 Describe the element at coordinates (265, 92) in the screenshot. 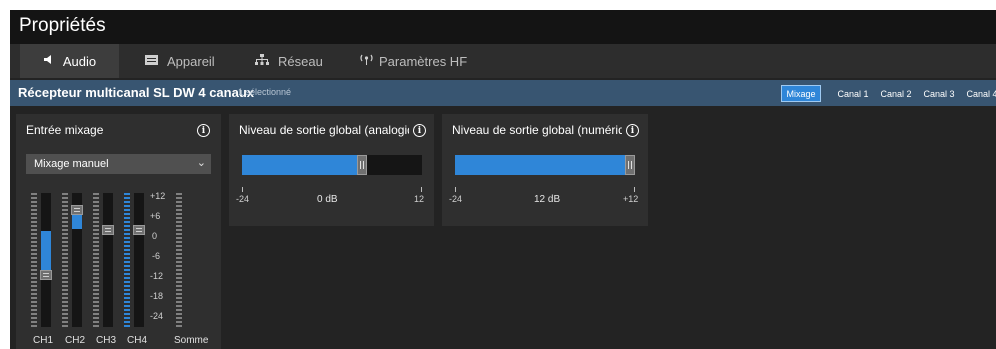

I see `selection-count: 1 sélectionné` at that location.